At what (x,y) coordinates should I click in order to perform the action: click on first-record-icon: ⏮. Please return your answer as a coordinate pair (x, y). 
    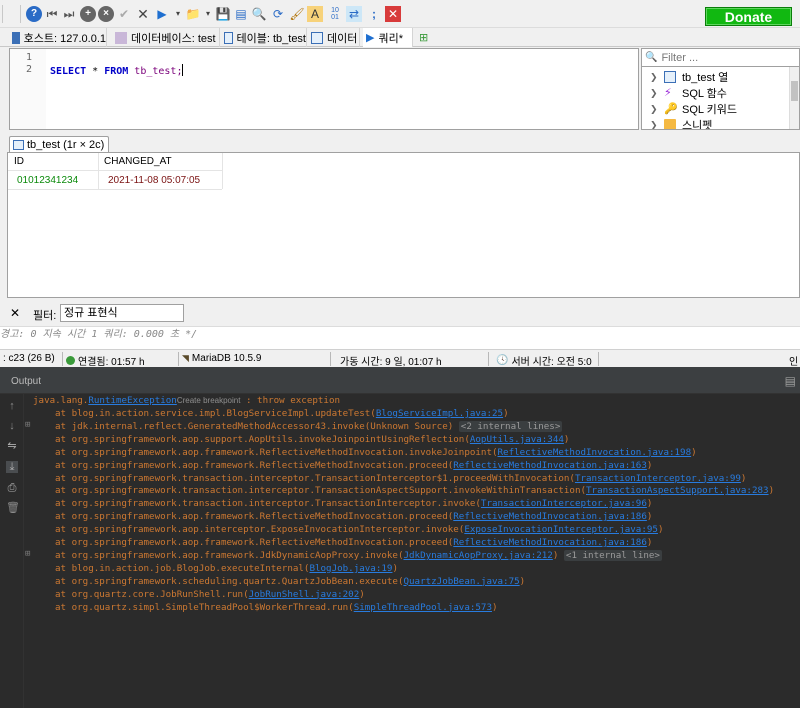
    Looking at the image, I should click on (52, 14).